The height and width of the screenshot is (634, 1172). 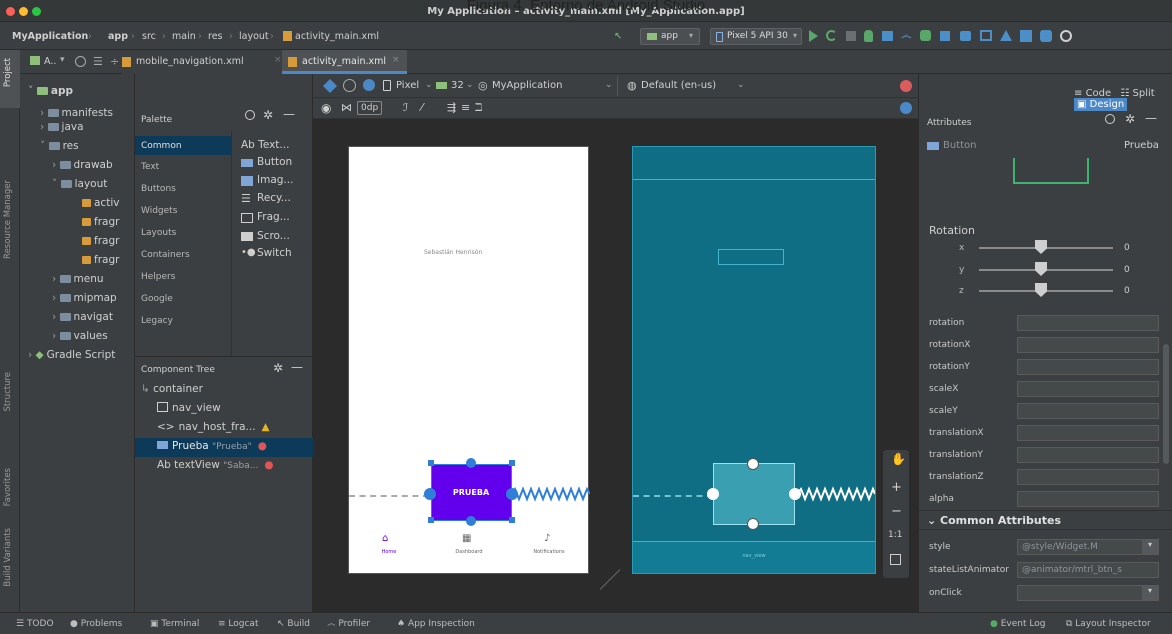 I want to click on tool-problems: ● Problems, so click(x=96, y=624).